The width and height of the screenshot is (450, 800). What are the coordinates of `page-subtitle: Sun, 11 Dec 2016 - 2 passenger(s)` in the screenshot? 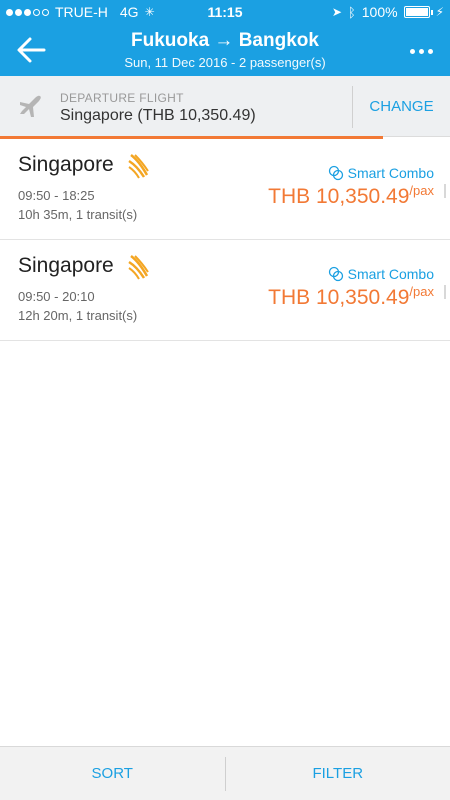 It's located at (225, 62).